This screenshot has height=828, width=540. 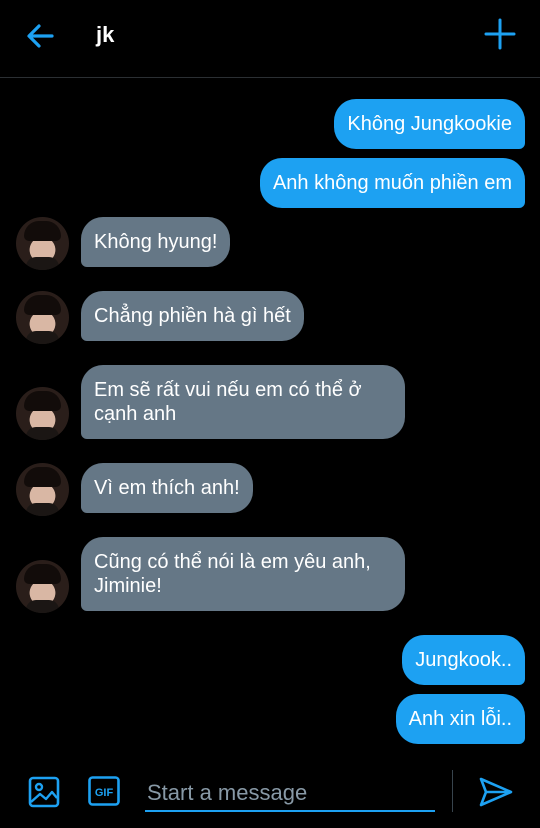 I want to click on gif-icon: GIF, so click(x=104, y=791).